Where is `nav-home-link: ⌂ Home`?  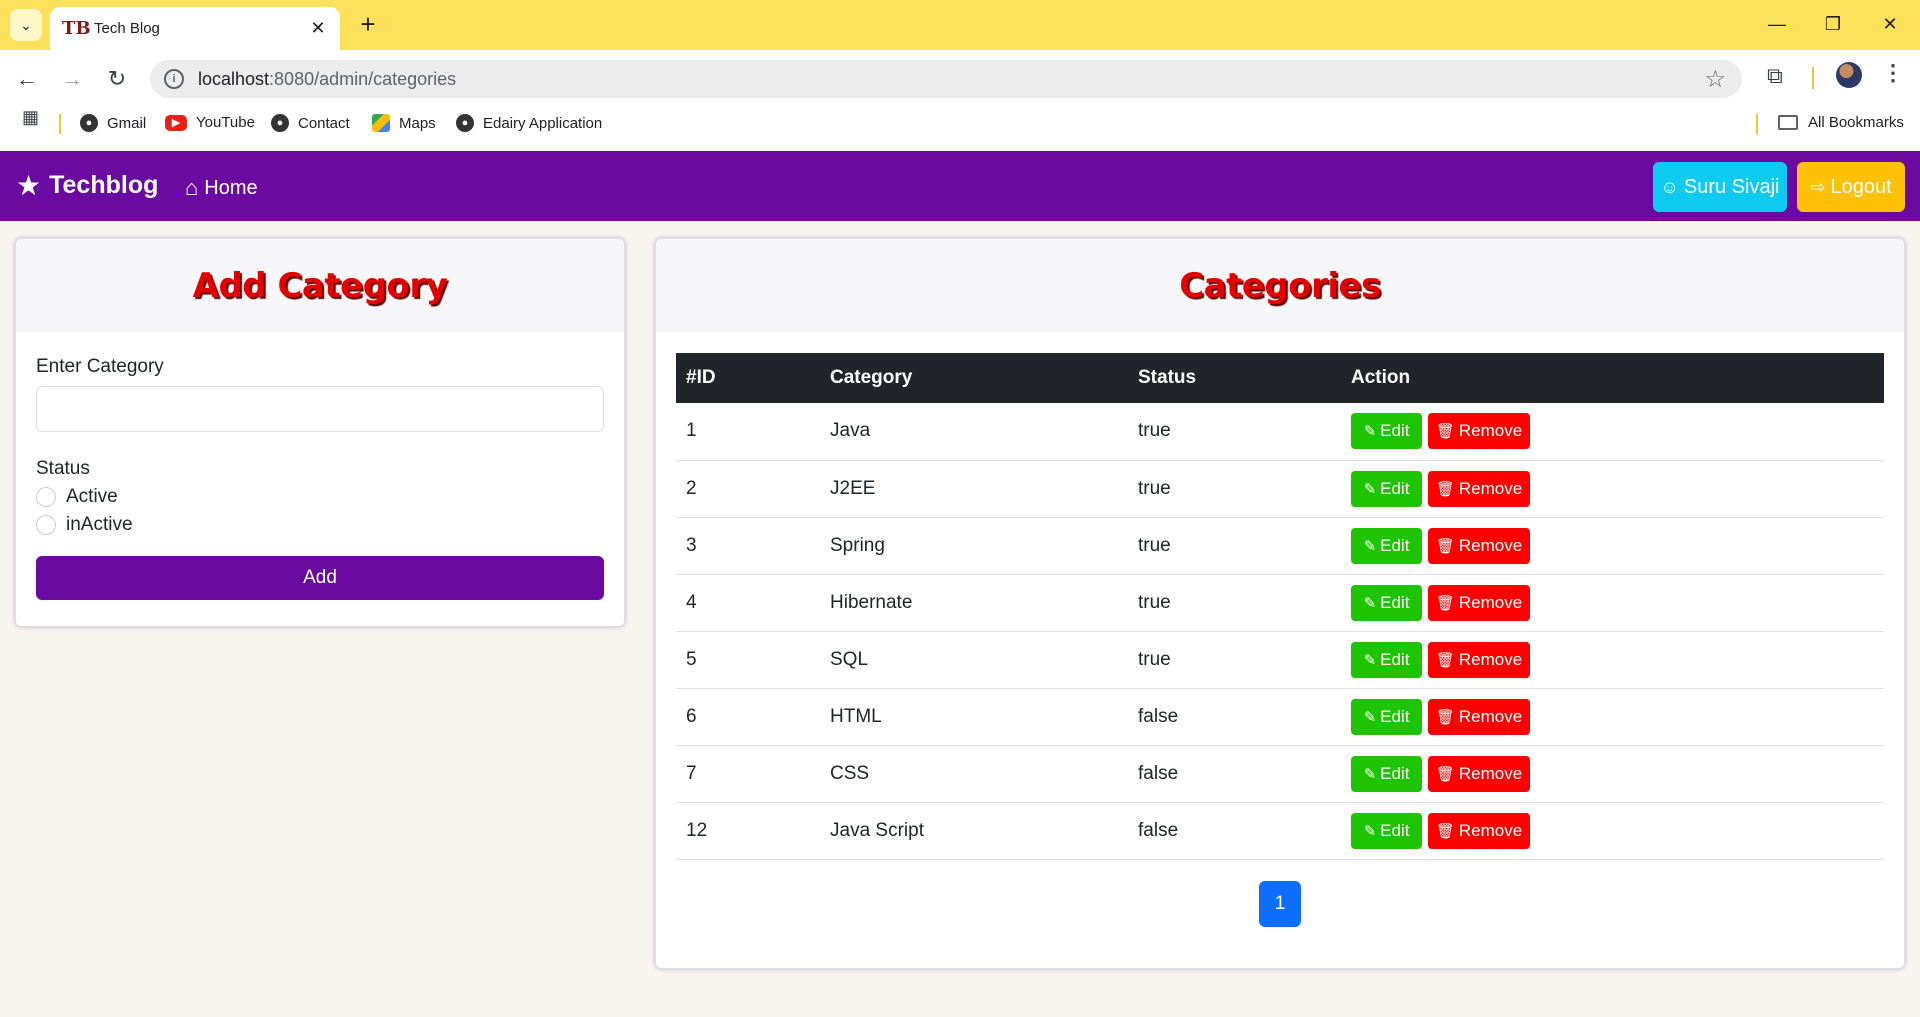
nav-home-link: ⌂ Home is located at coordinates (221, 188).